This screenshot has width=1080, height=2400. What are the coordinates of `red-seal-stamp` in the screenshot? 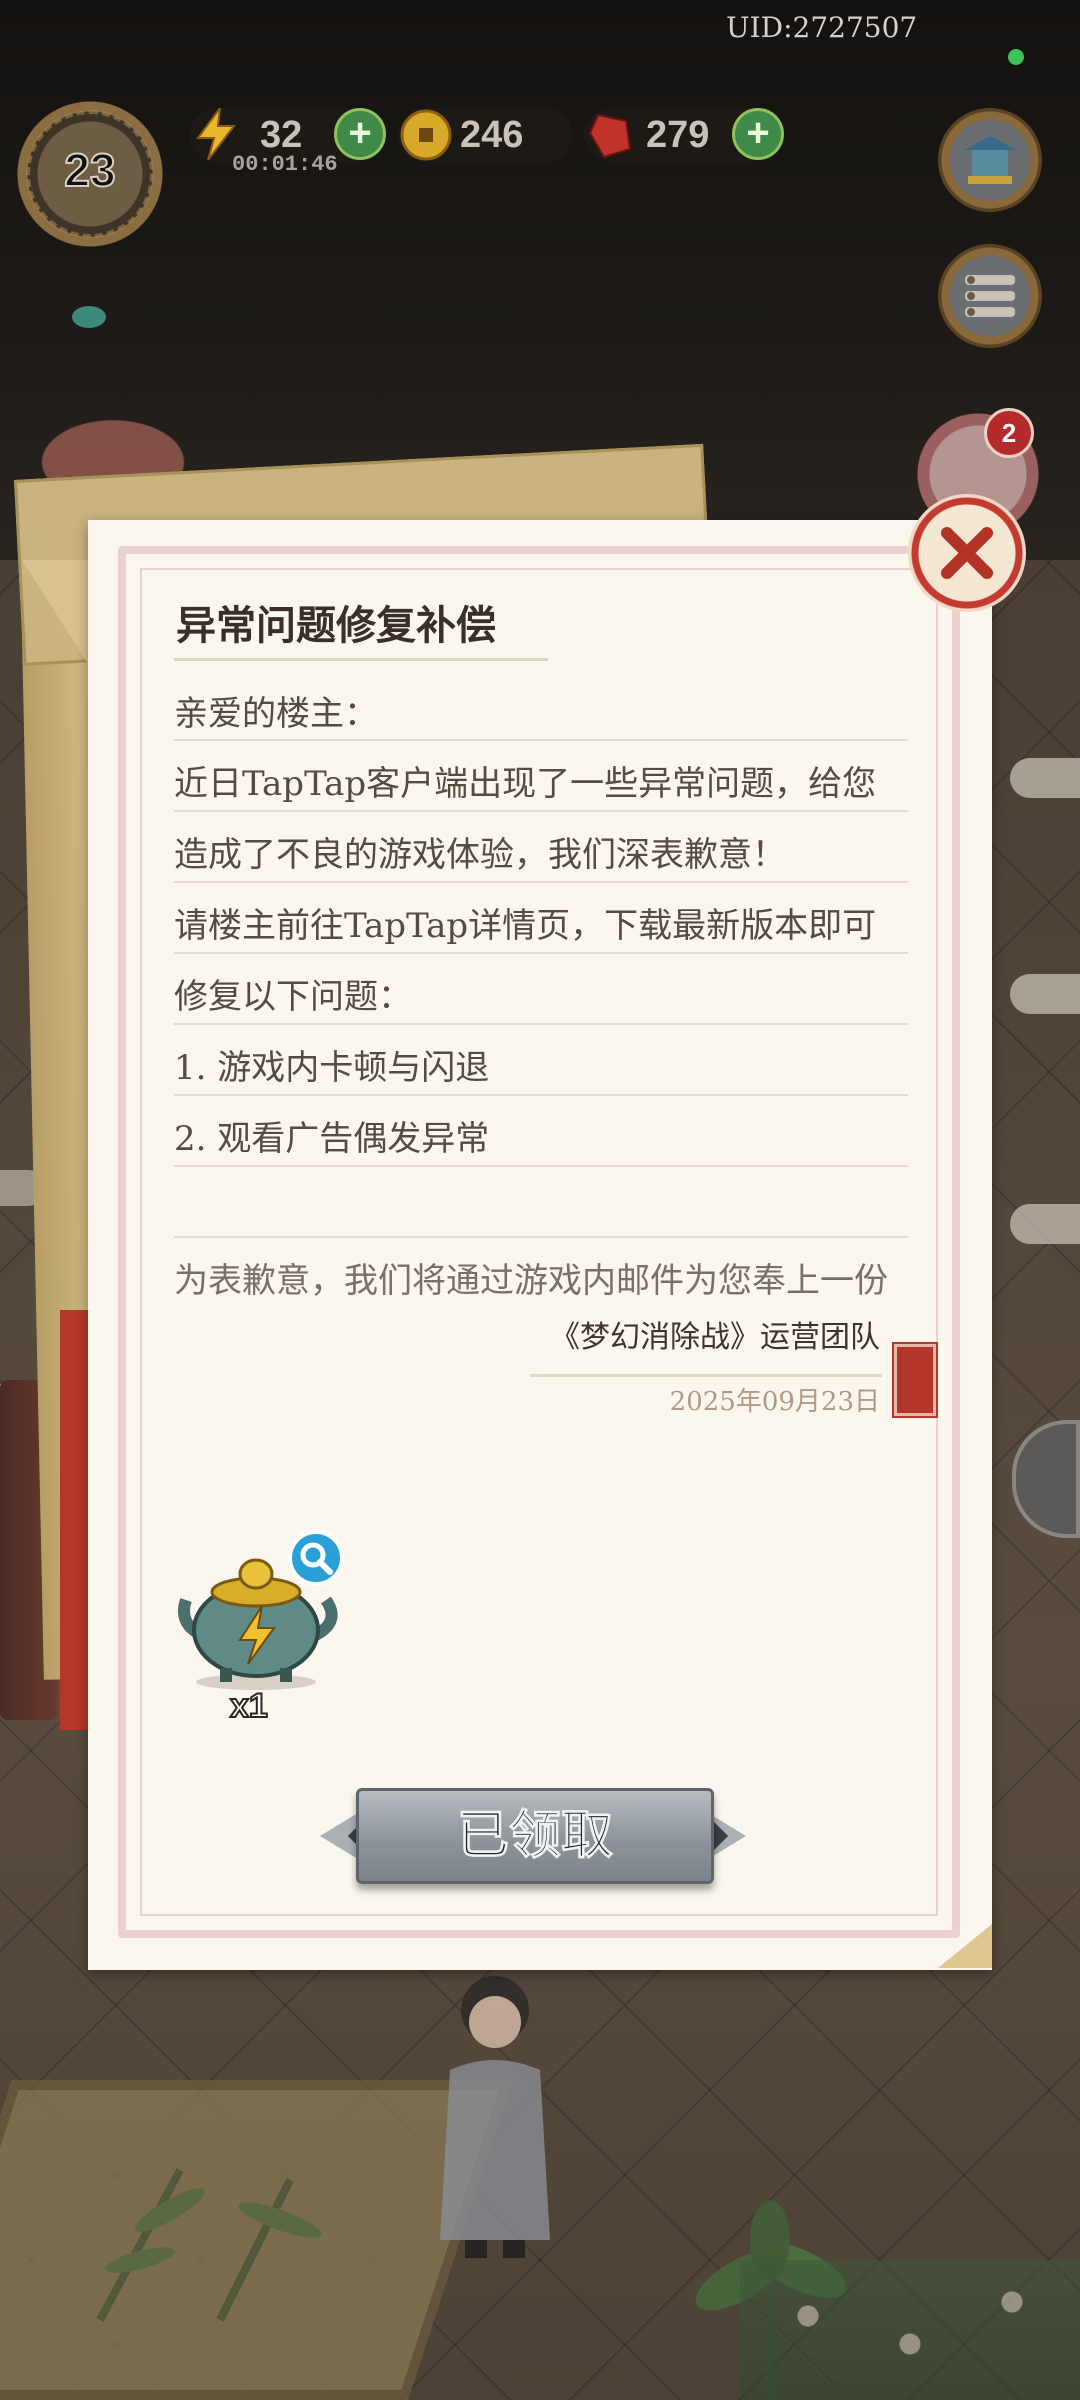 It's located at (915, 1380).